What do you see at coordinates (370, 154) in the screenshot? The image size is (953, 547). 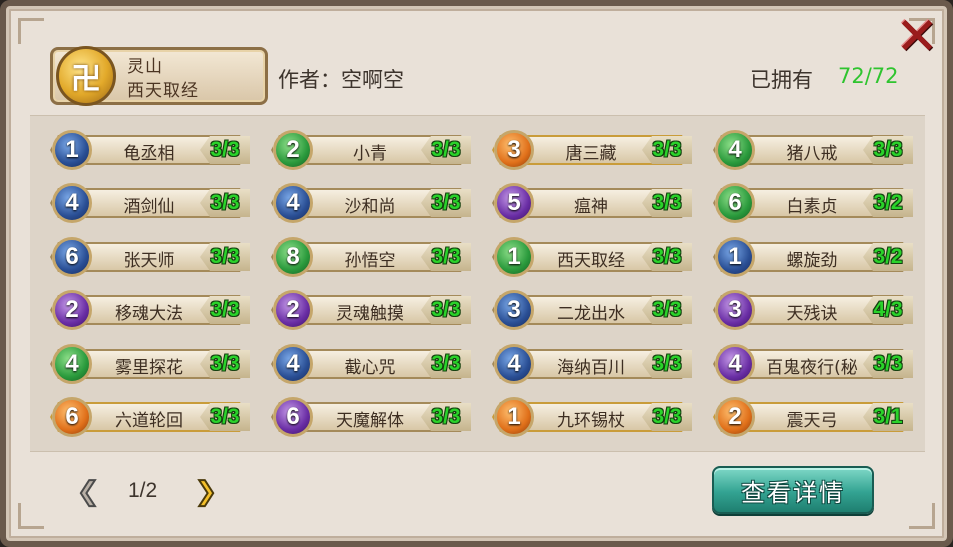 I see `card-name: 小青` at bounding box center [370, 154].